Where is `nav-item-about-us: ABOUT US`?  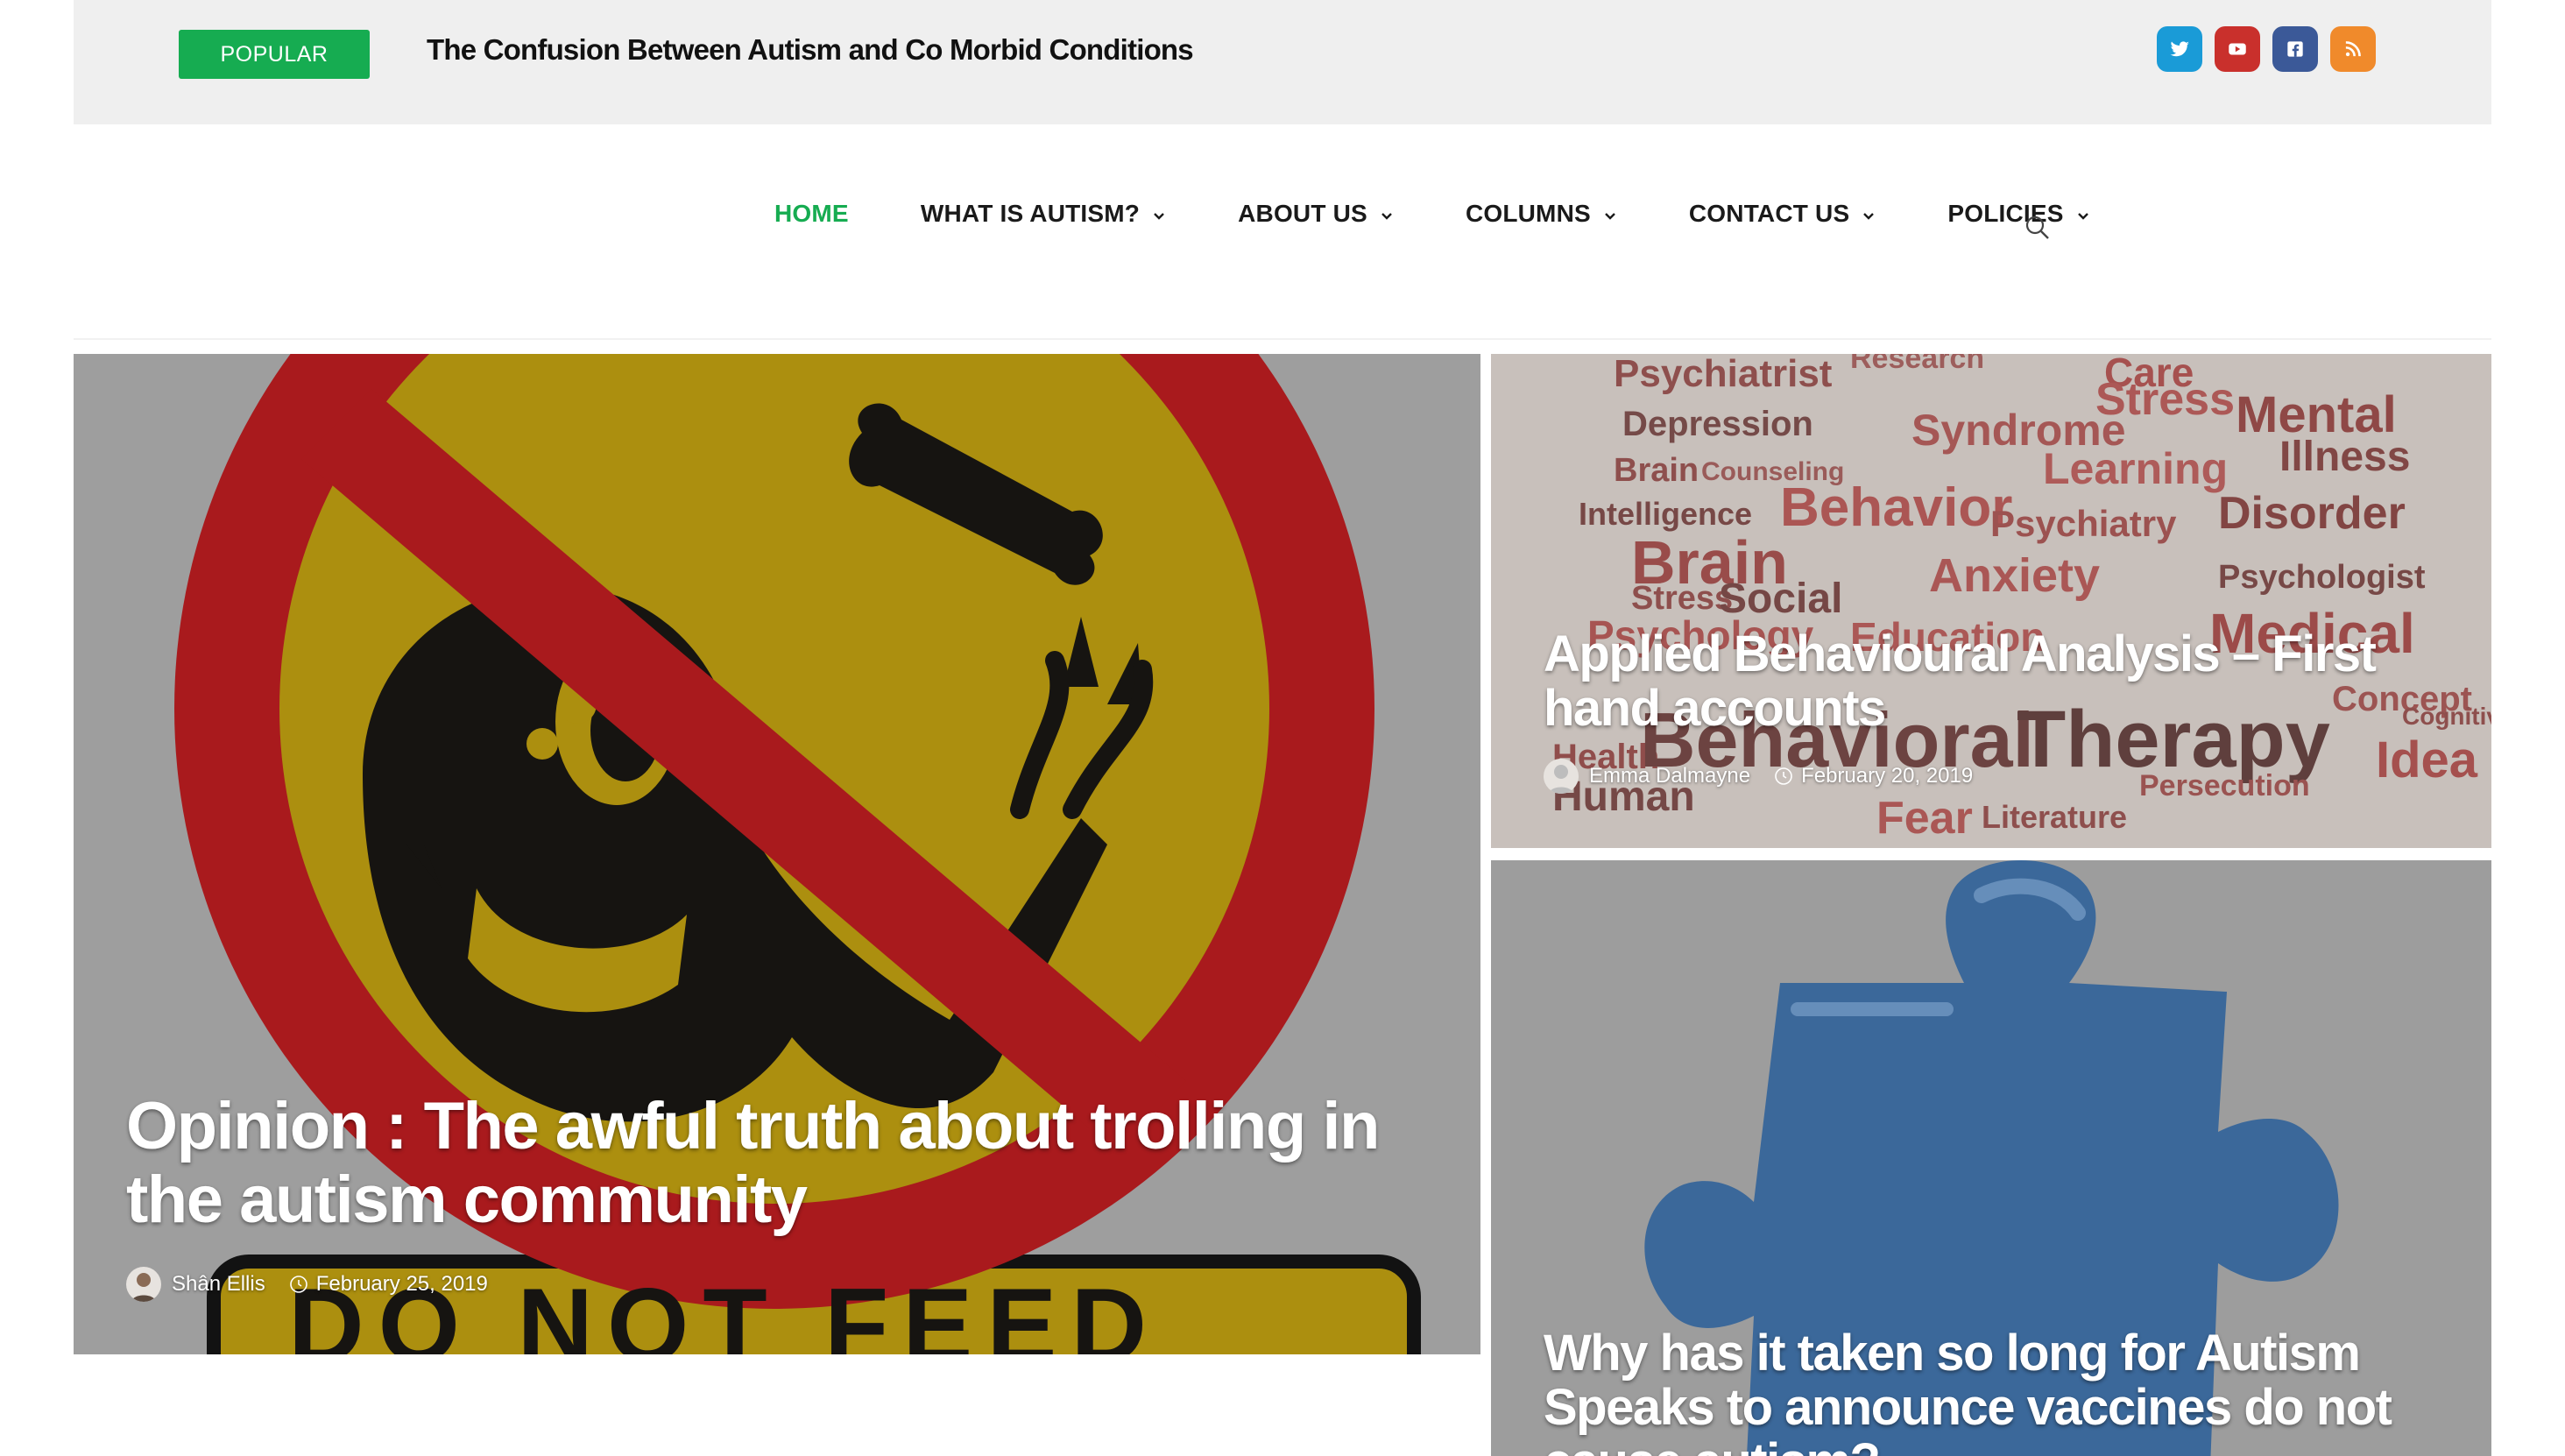 nav-item-about-us: ABOUT US is located at coordinates (1316, 214).